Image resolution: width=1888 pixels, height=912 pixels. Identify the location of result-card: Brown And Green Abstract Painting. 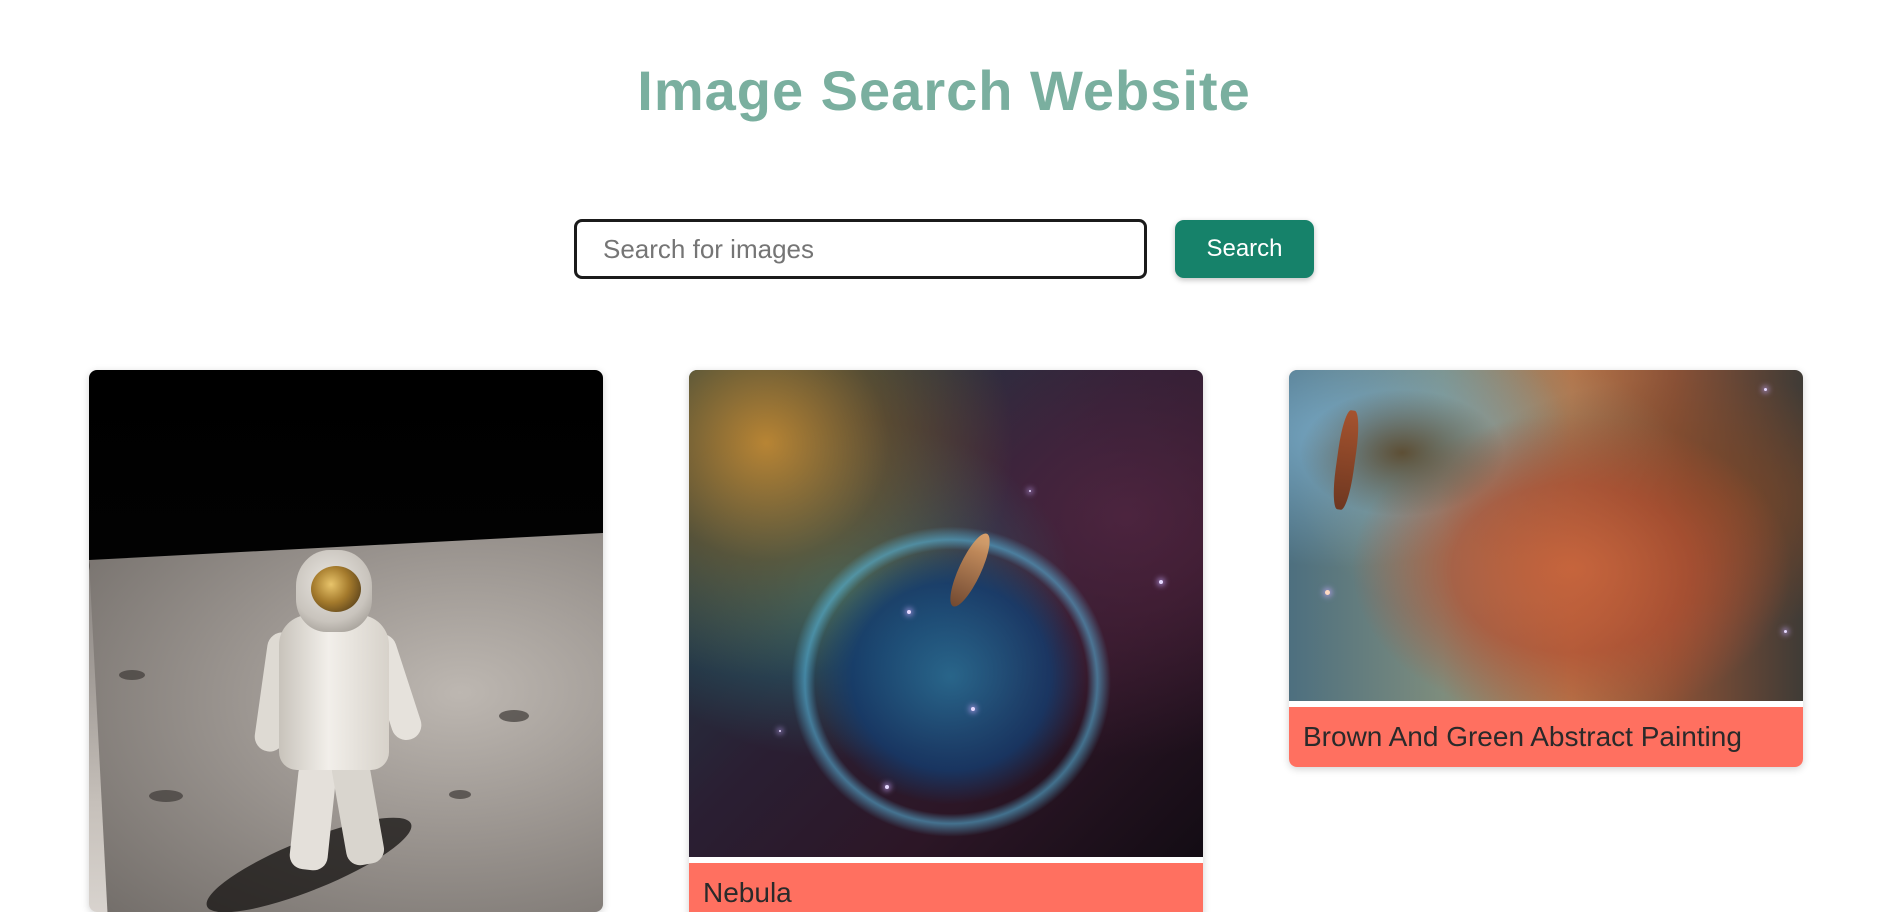
(1546, 568).